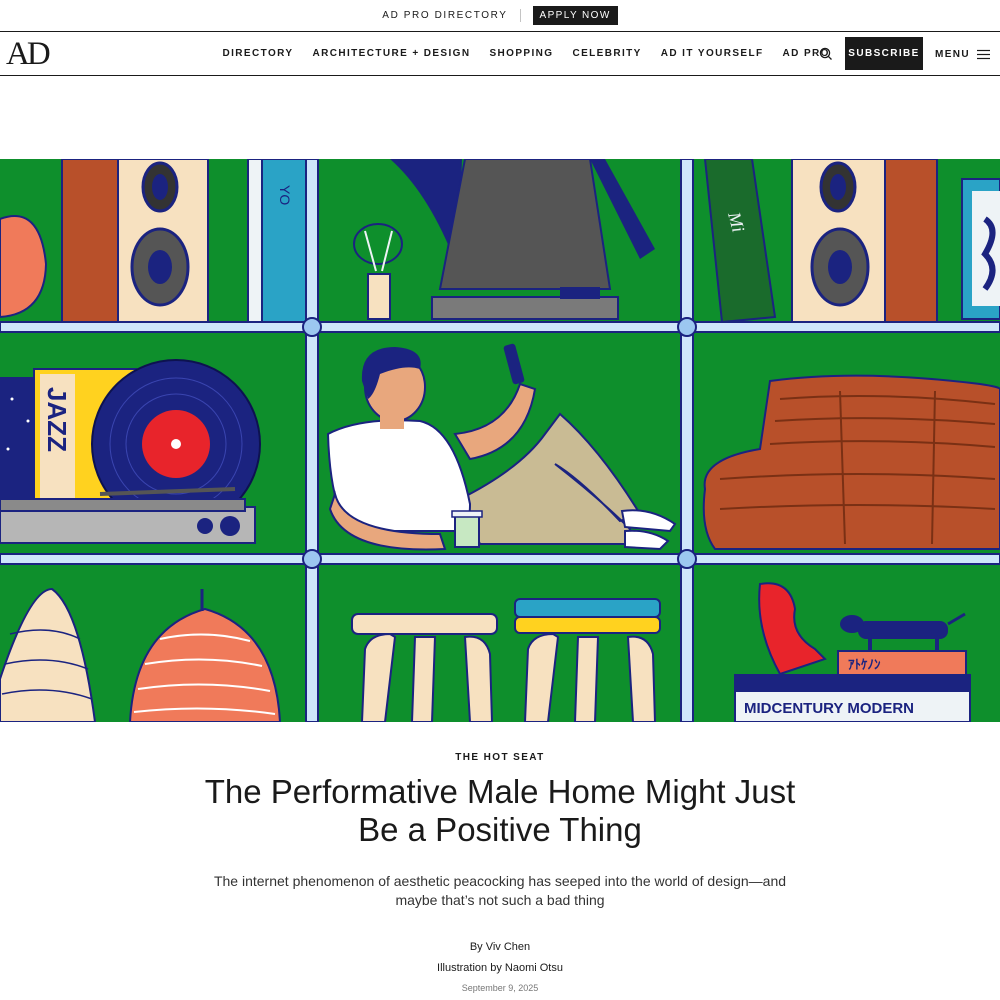  Describe the element at coordinates (884, 53) in the screenshot. I see `subscribe-button: SUBSCRIBE` at that location.